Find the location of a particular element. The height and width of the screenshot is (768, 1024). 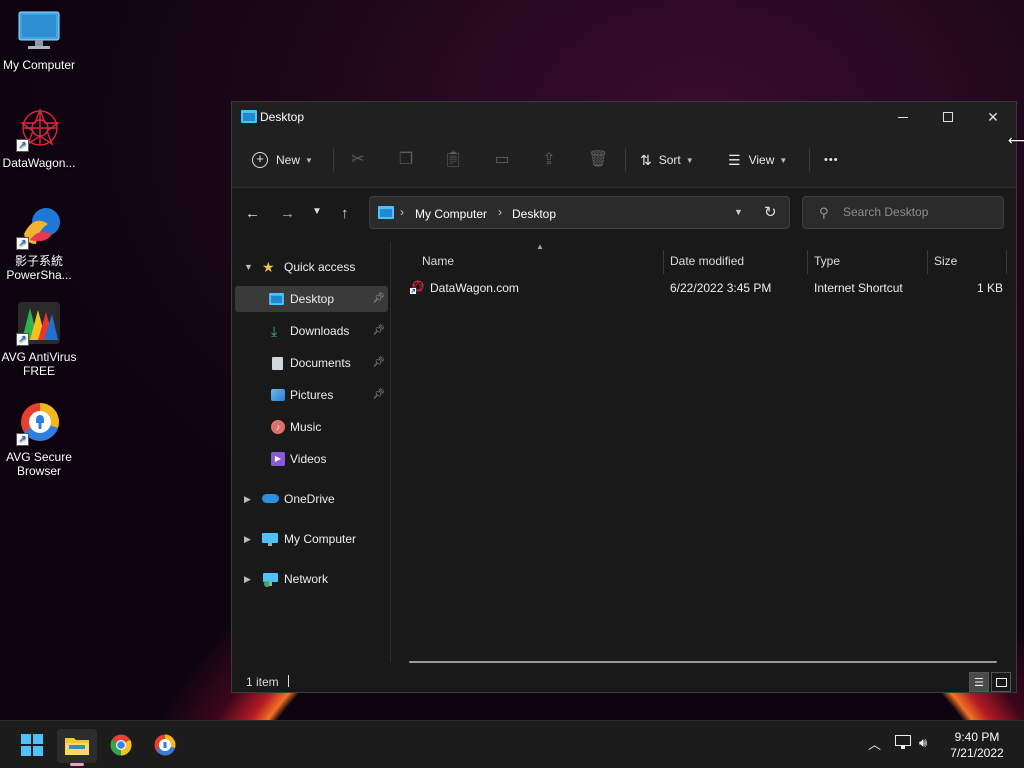

close-button: ✕ is located at coordinates (993, 117).